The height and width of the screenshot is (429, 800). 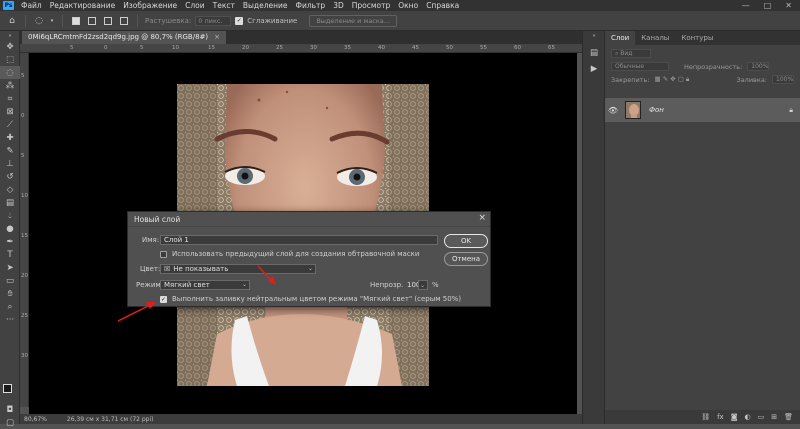 I want to click on healing-brush-tool-icon: ✚, so click(x=10, y=137).